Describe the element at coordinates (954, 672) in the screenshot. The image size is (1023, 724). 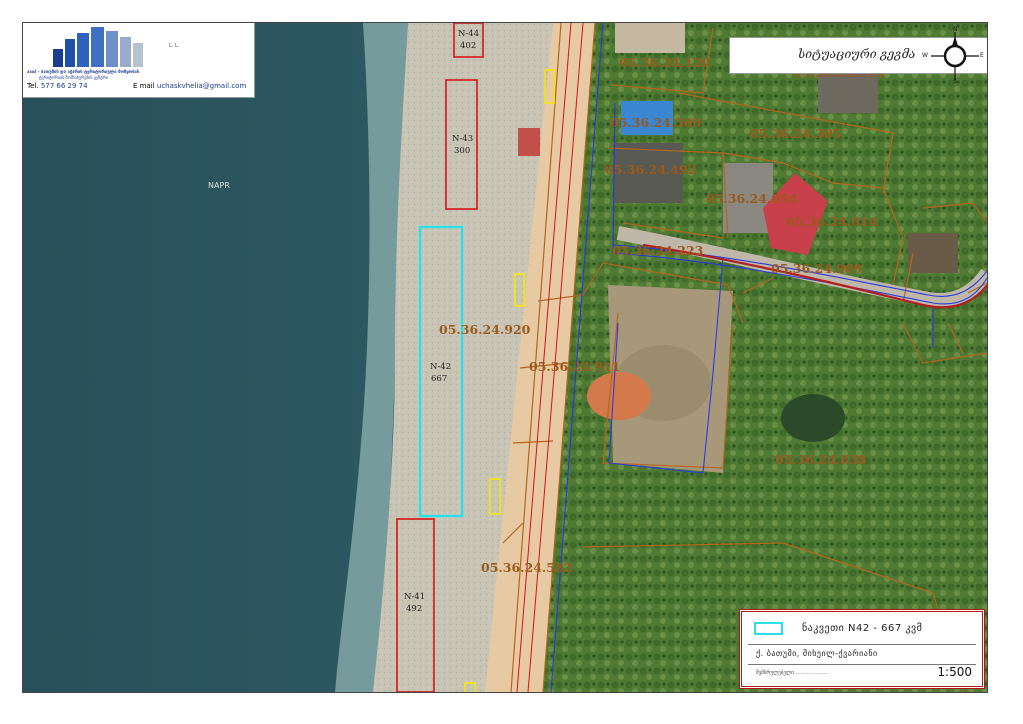
I see `map-scale: 1:500` at that location.